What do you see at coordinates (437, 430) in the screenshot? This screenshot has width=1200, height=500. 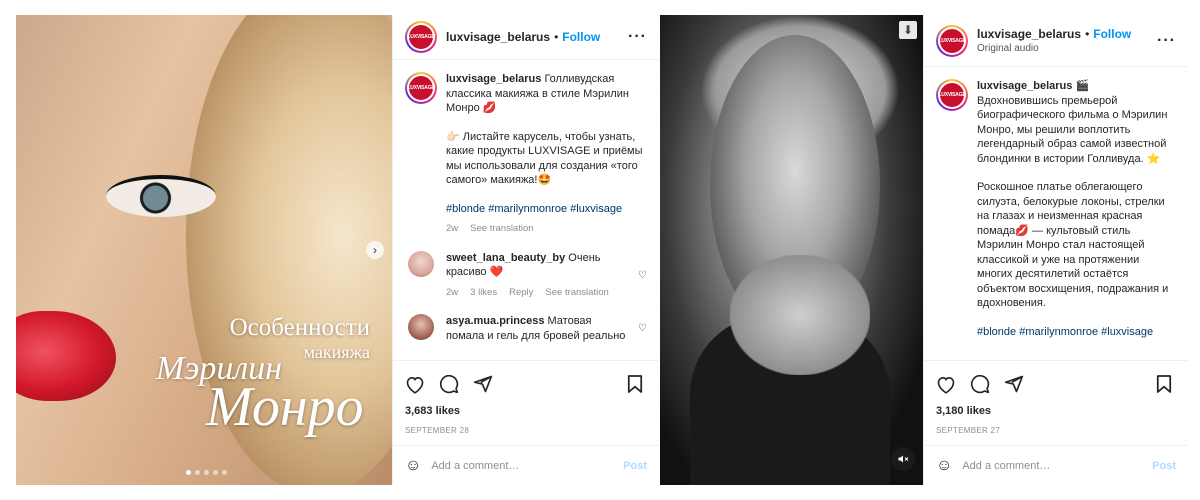 I see `post-date: SEPTEMBER 28` at bounding box center [437, 430].